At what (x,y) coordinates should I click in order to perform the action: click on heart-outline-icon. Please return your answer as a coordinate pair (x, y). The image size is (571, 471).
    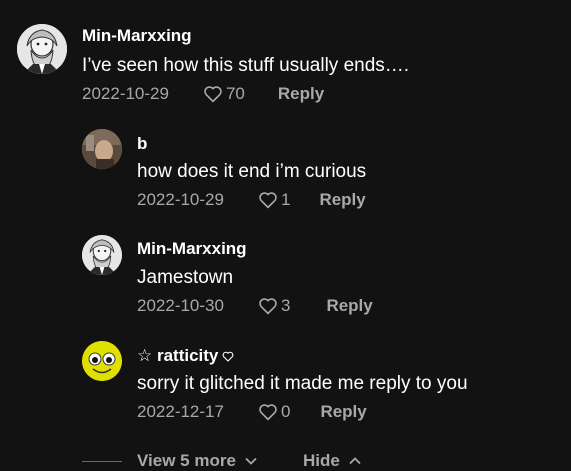
    Looking at the image, I should click on (228, 356).